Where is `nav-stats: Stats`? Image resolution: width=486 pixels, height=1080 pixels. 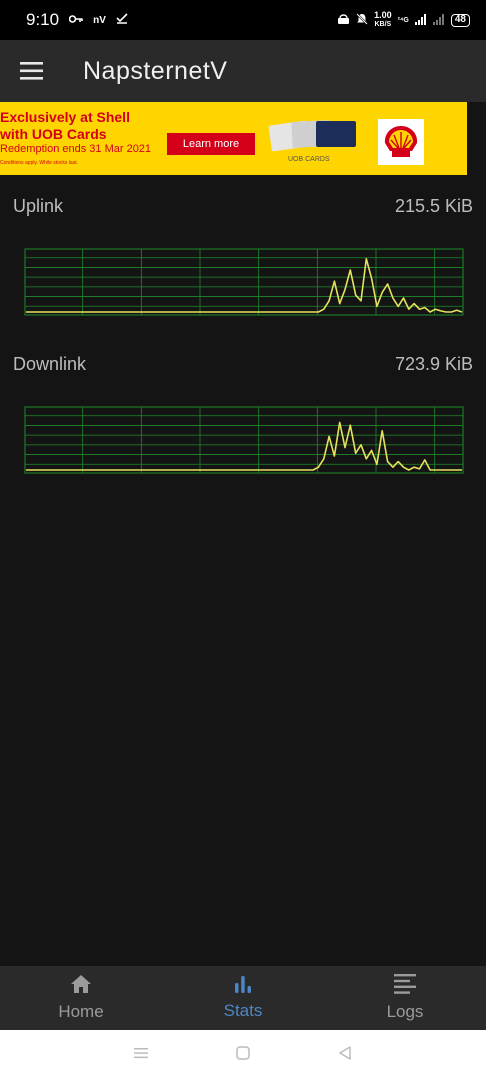
nav-stats: Stats is located at coordinates (243, 998).